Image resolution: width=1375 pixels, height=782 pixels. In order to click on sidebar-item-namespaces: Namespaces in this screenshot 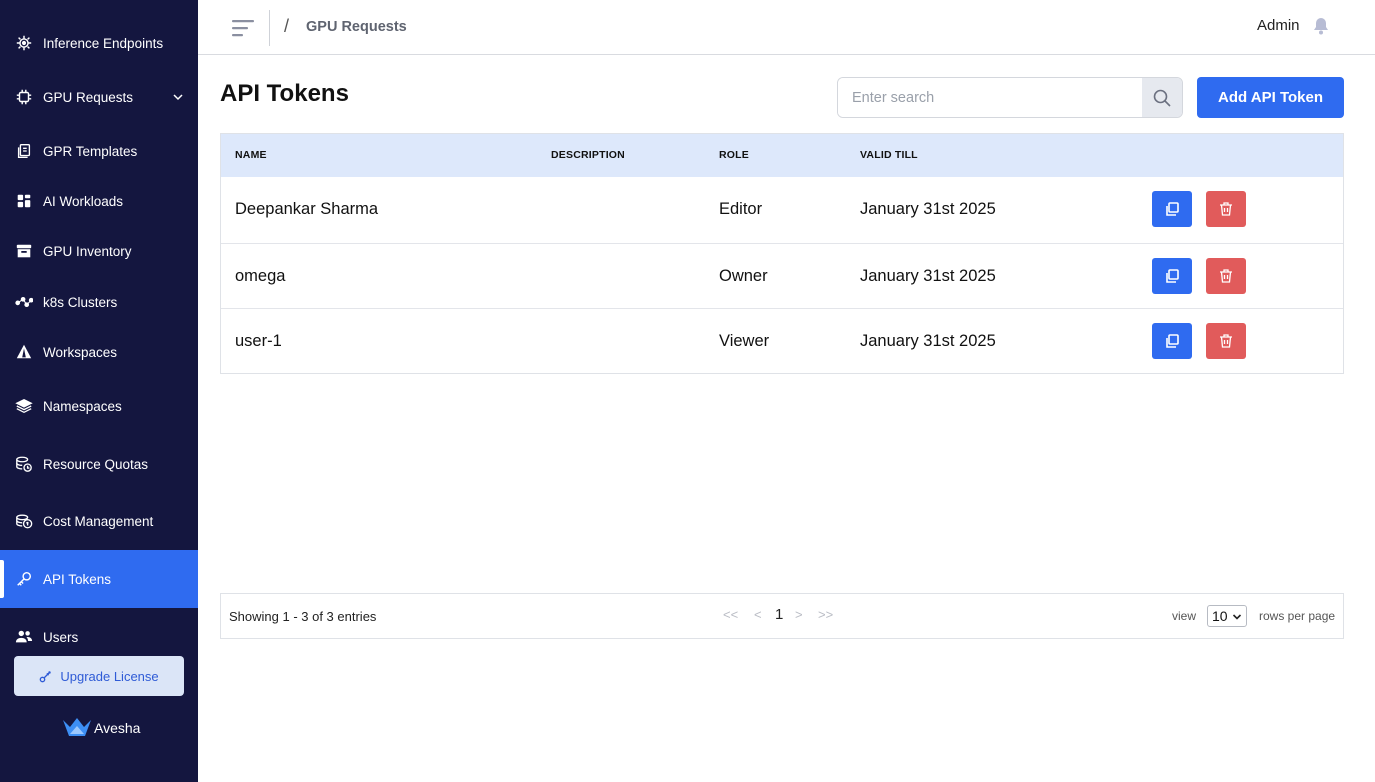, I will do `click(99, 406)`.